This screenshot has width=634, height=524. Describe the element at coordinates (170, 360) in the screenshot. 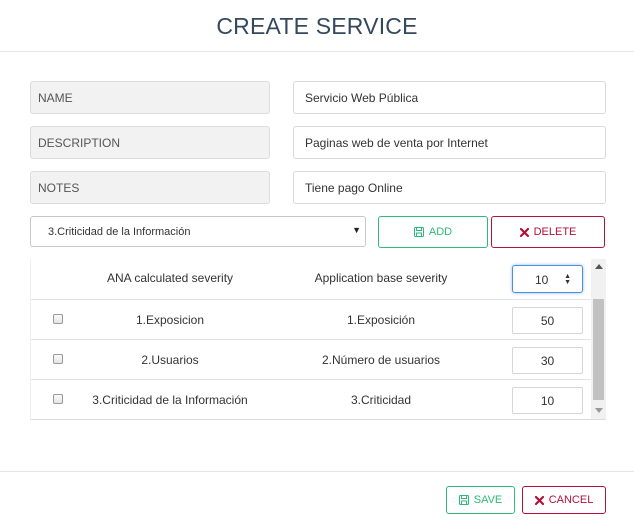

I see `ana-severity-cell: 2.Usuarios` at that location.